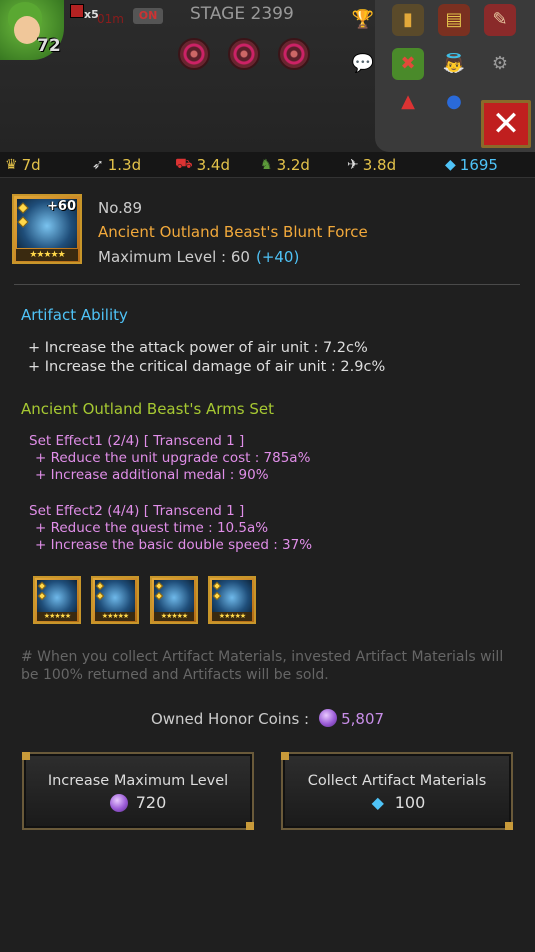  I want to click on resource-value: 3.8d, so click(379, 165).